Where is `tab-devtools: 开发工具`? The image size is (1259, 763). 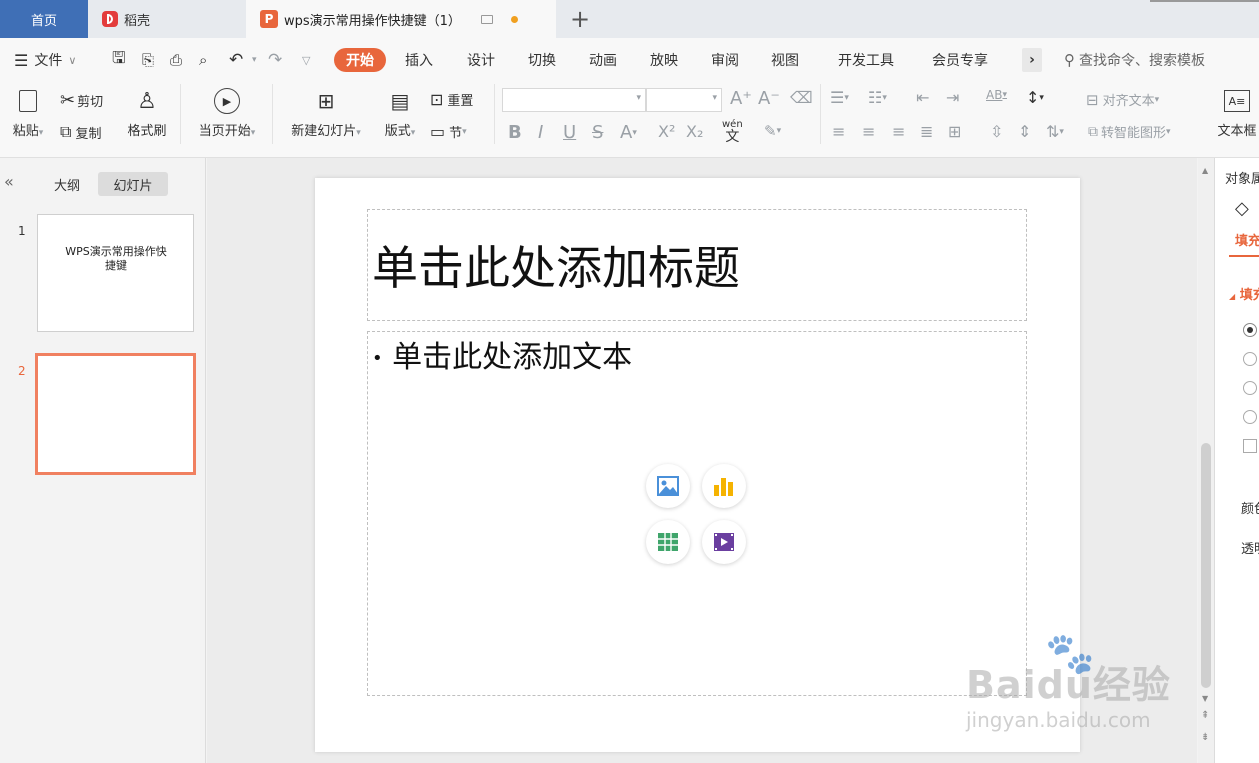 tab-devtools: 开发工具 is located at coordinates (866, 60).